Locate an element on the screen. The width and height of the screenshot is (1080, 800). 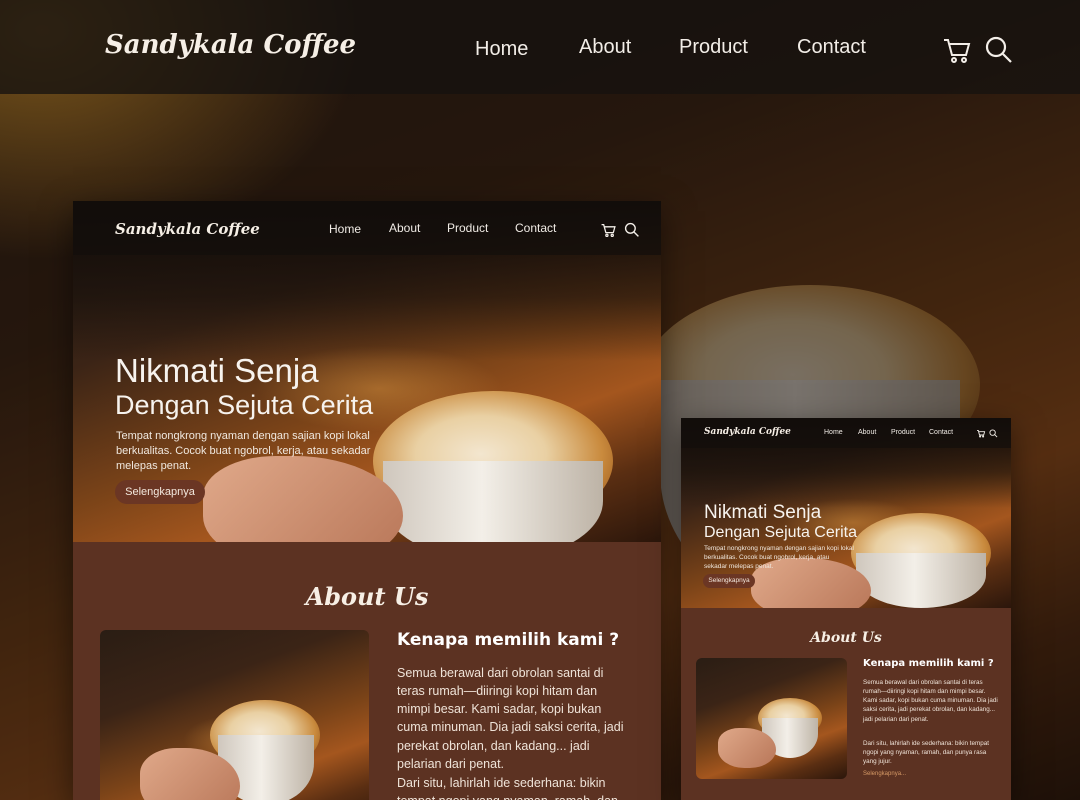
nav-about: About is located at coordinates (605, 47).